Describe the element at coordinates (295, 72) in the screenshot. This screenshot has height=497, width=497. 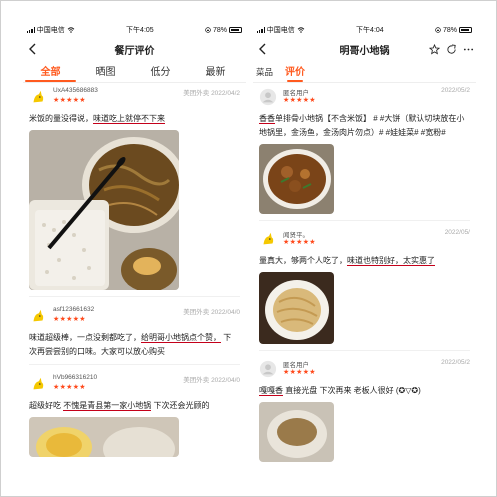
I see `tab-reviews: 评价` at that location.